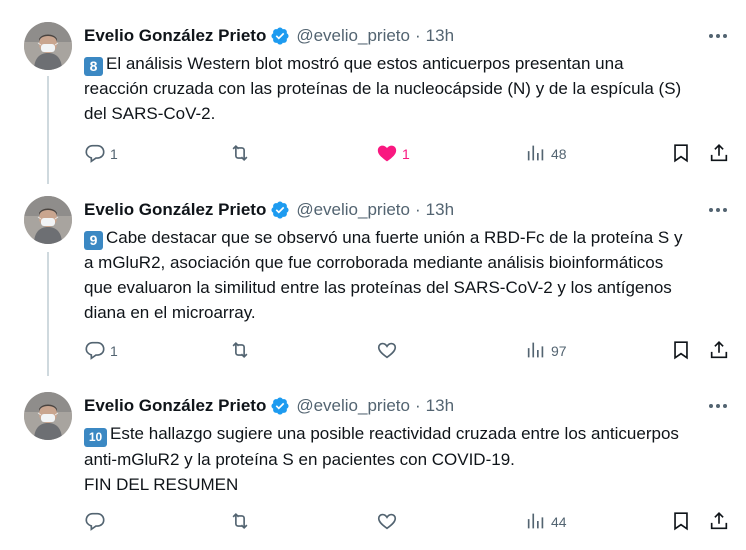  I want to click on views-button: 48, so click(546, 154).